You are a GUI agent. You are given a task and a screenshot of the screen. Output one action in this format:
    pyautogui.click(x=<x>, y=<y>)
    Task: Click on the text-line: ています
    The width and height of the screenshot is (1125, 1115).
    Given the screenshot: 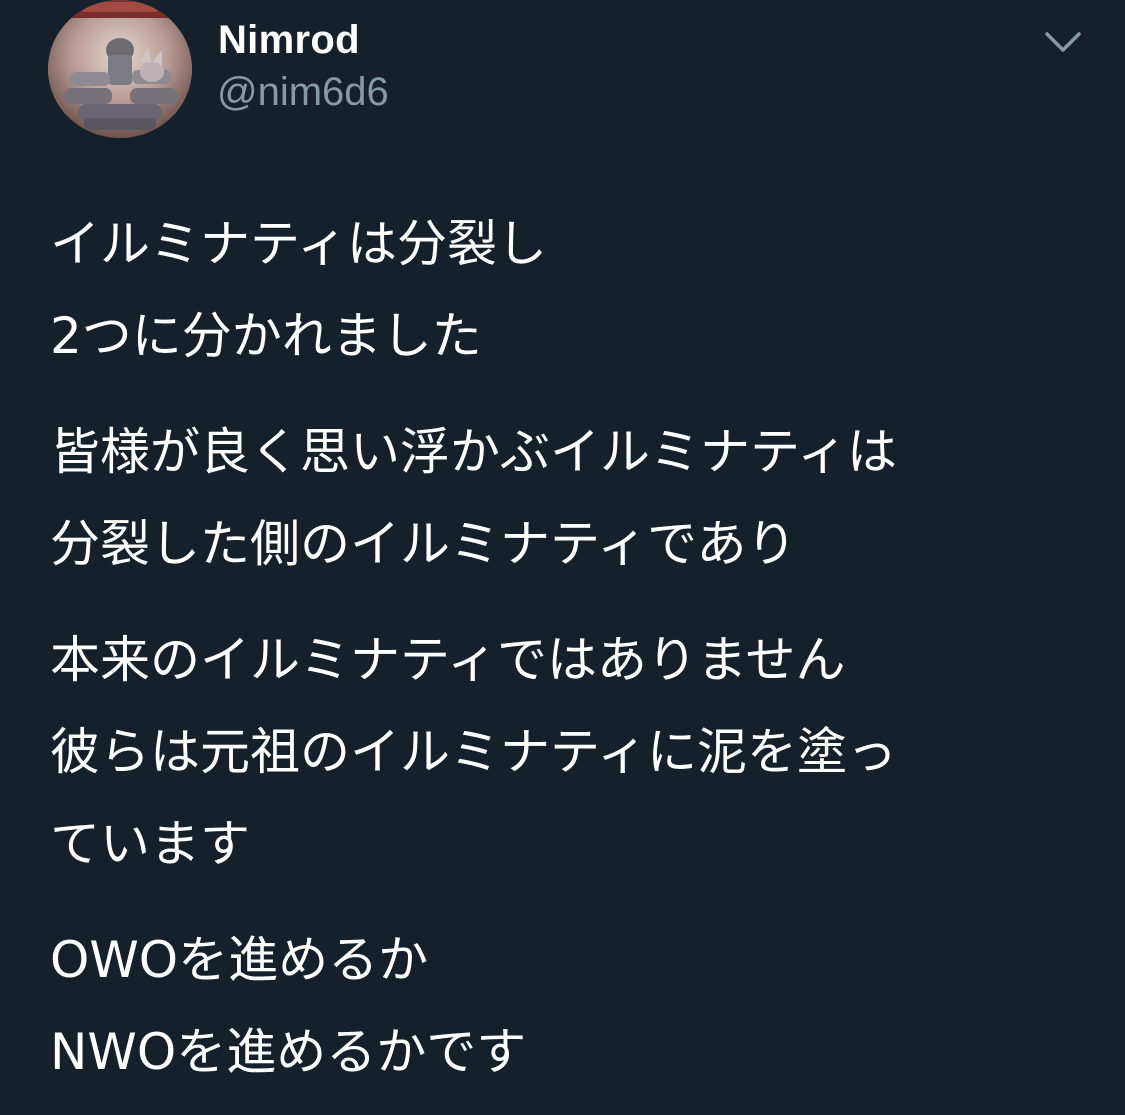 What is the action you would take?
    pyautogui.click(x=150, y=844)
    